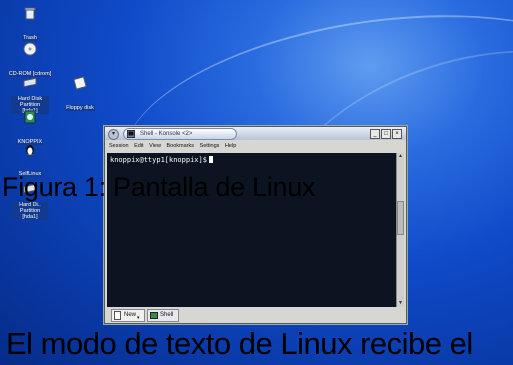  What do you see at coordinates (180, 134) in the screenshot?
I see `window-title: Shell - Konsole <2>` at bounding box center [180, 134].